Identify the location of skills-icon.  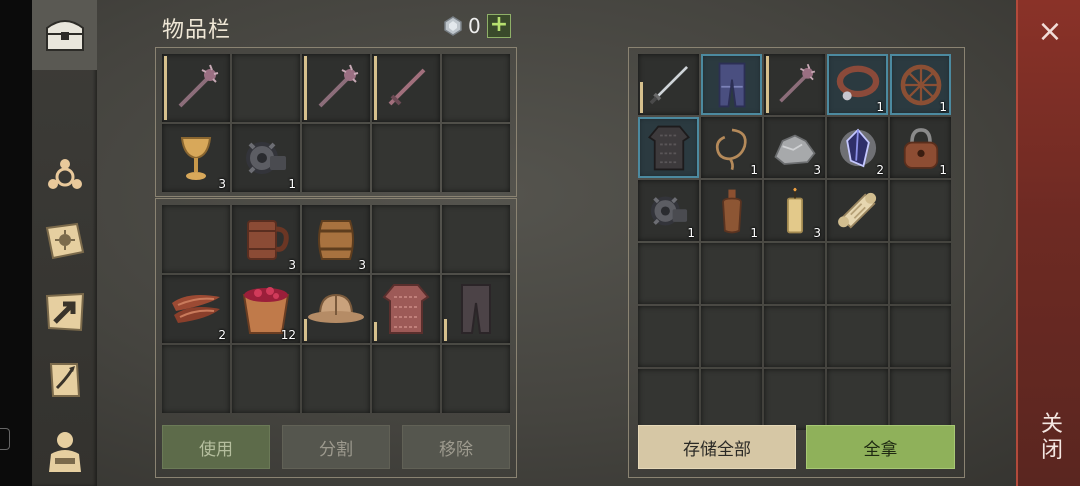
(65, 174).